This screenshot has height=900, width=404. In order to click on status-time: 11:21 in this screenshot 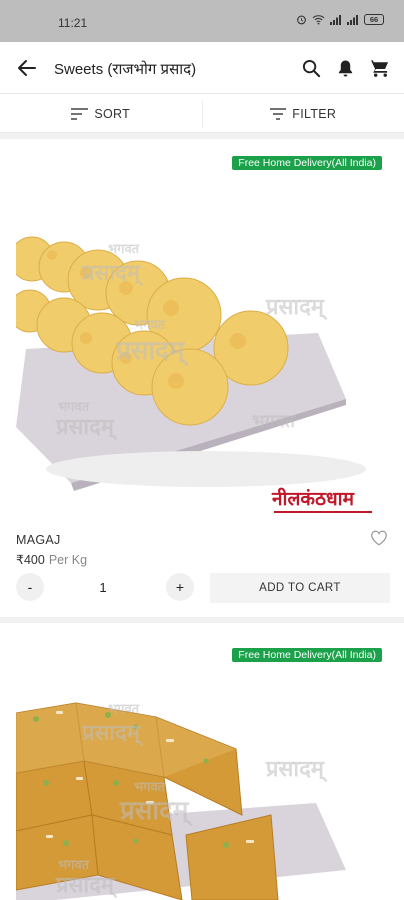, I will do `click(73, 23)`.